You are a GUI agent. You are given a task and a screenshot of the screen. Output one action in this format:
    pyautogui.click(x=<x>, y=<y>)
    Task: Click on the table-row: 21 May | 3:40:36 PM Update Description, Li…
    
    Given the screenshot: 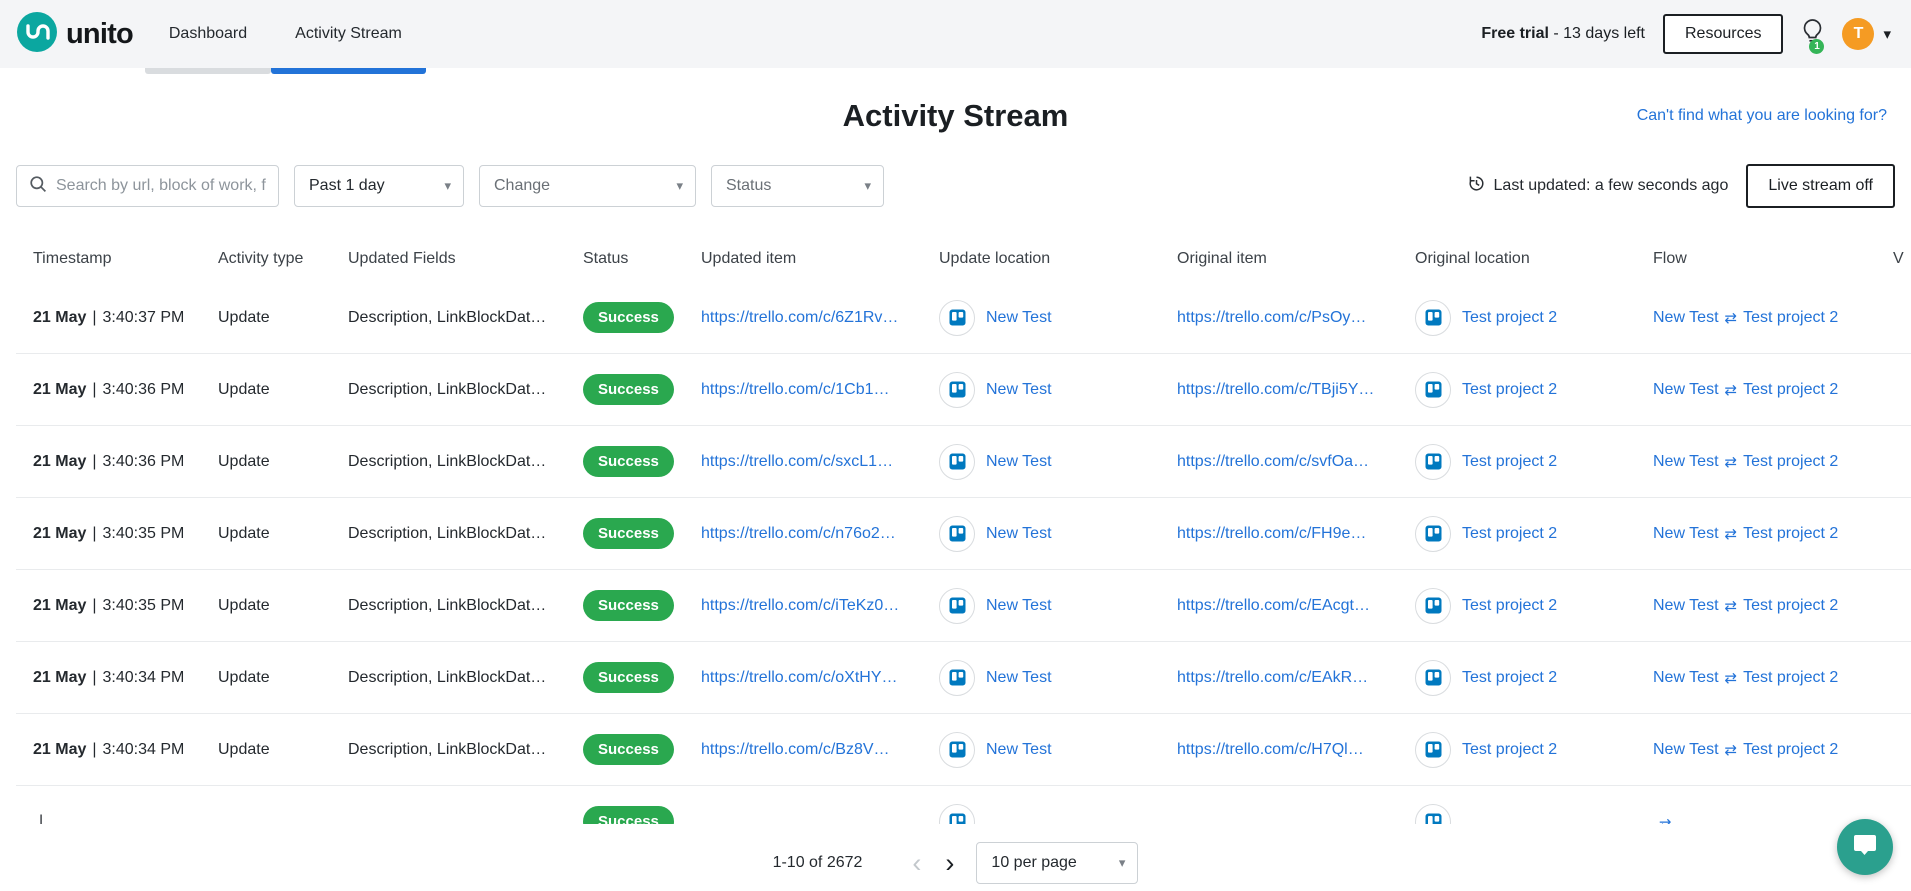 What is the action you would take?
    pyautogui.click(x=963, y=462)
    